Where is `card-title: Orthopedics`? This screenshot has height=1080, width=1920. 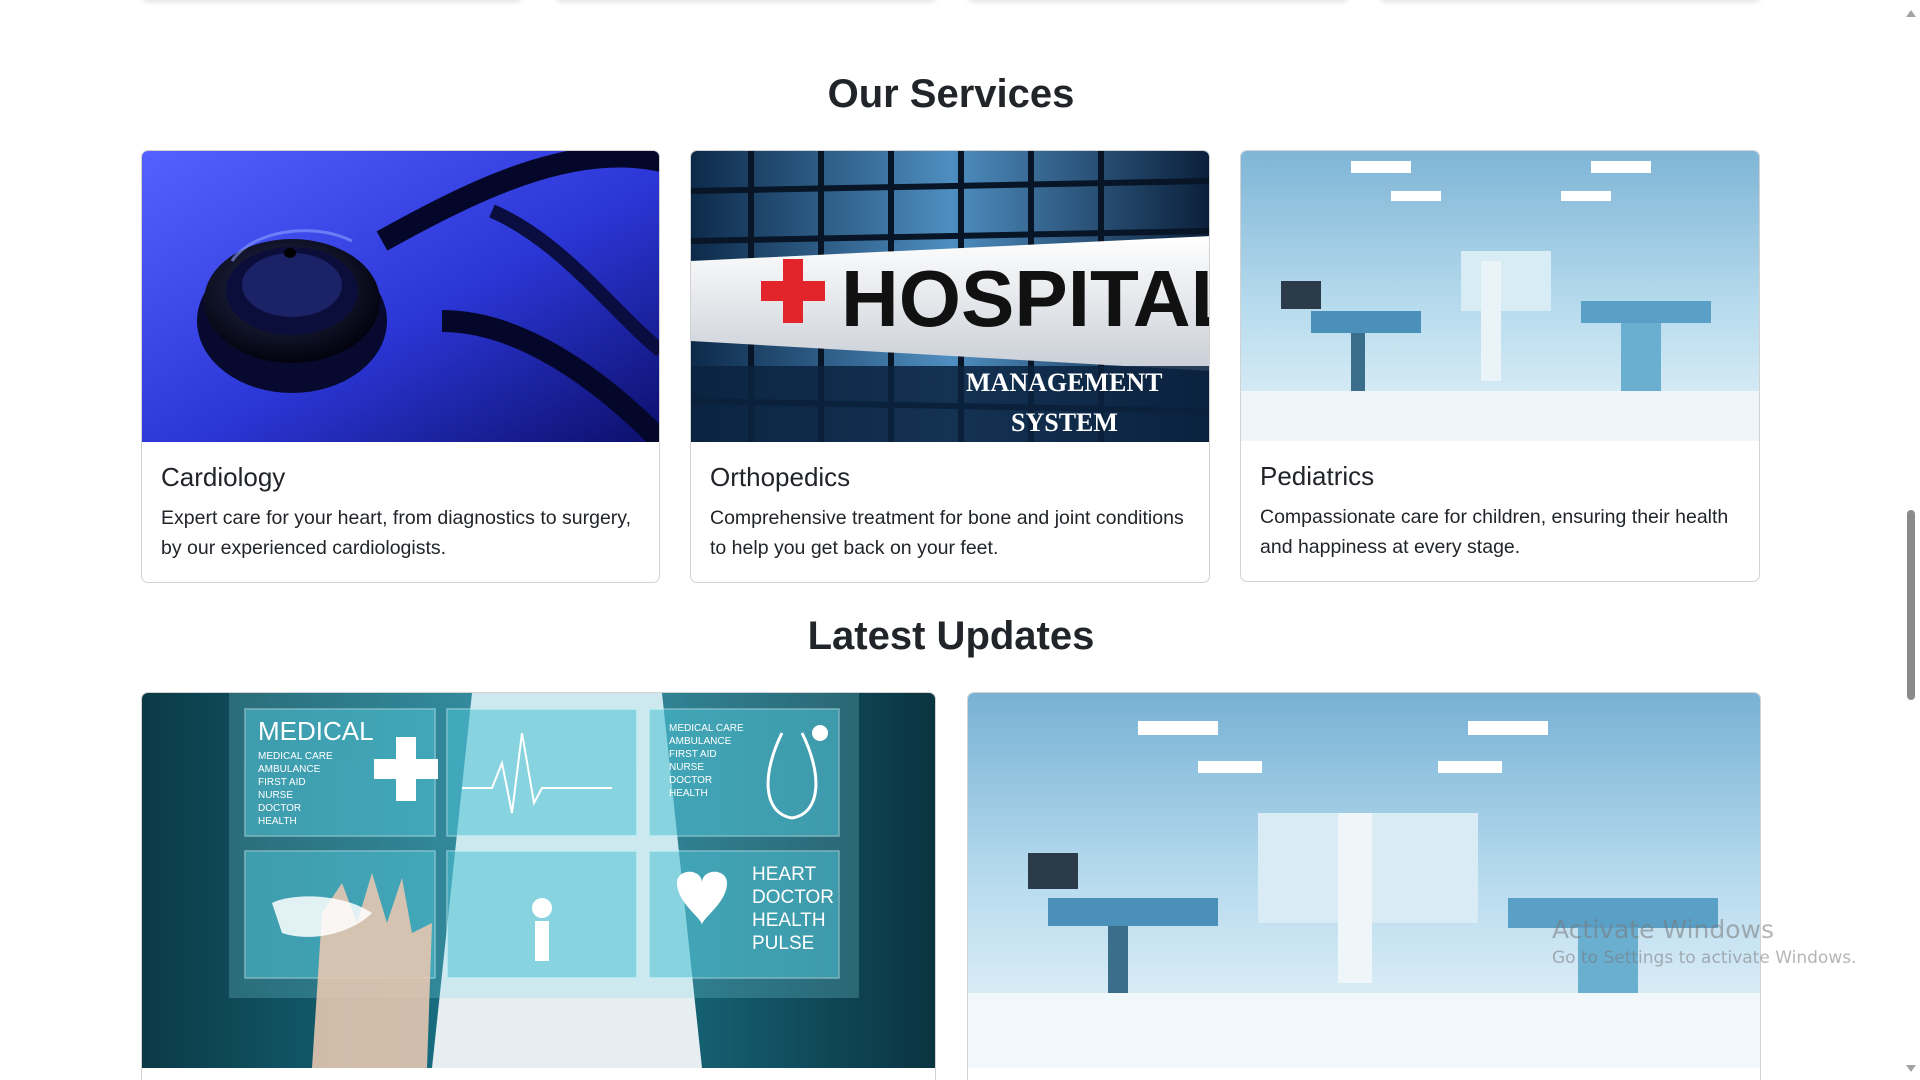 card-title: Orthopedics is located at coordinates (780, 477).